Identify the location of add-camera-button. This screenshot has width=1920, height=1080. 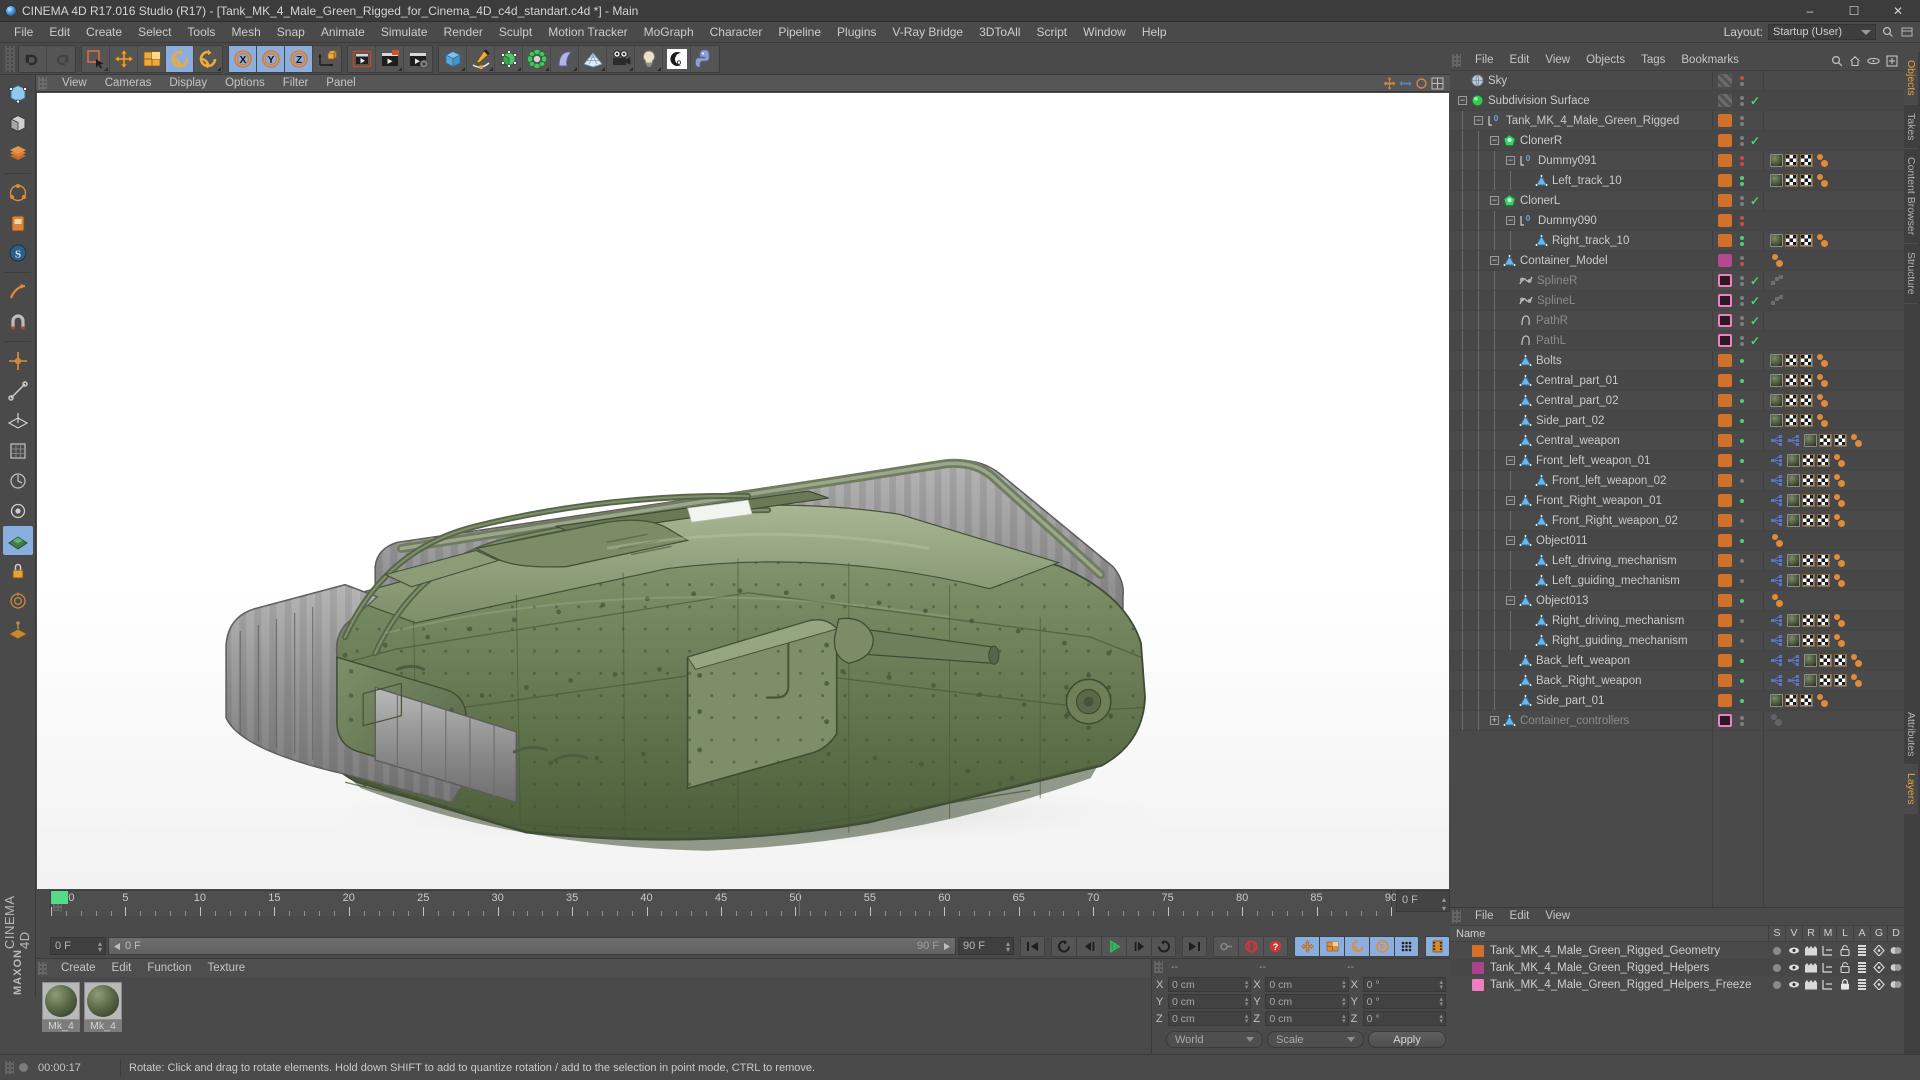
(621, 58).